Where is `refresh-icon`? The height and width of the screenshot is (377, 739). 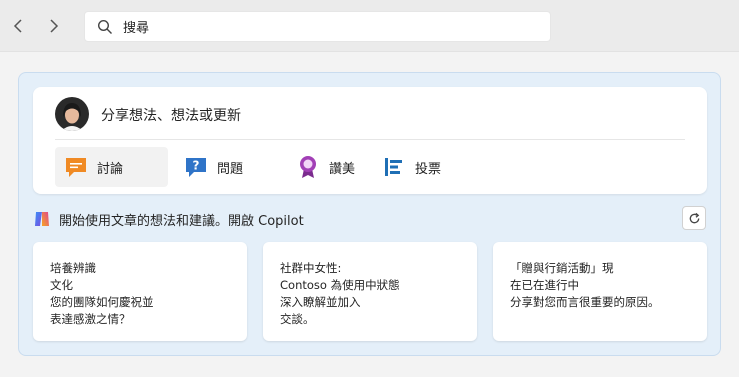
refresh-icon is located at coordinates (694, 217).